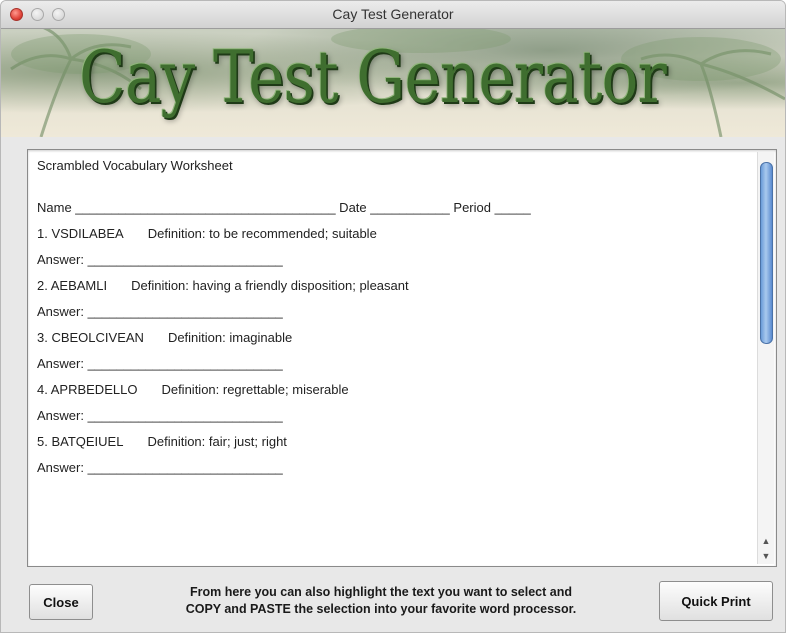 This screenshot has height=633, width=786. Describe the element at coordinates (766, 556) in the screenshot. I see `scroll-down-icon: ▼` at that location.